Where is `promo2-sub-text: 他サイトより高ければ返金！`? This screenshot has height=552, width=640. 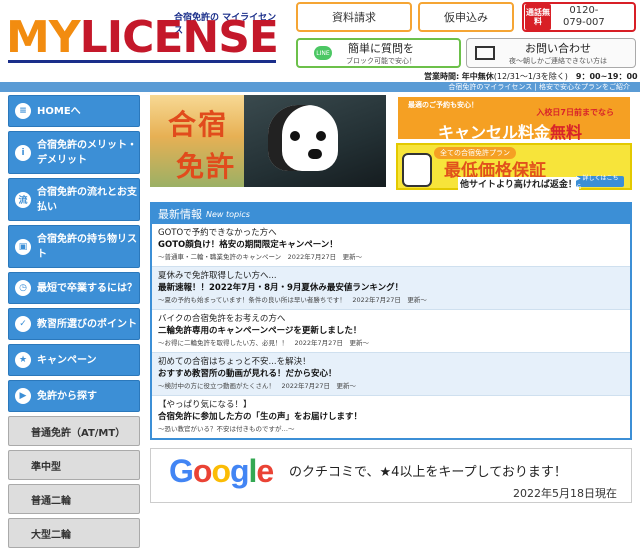 promo2-sub-text: 他サイトより高ければ返金！ is located at coordinates (518, 183).